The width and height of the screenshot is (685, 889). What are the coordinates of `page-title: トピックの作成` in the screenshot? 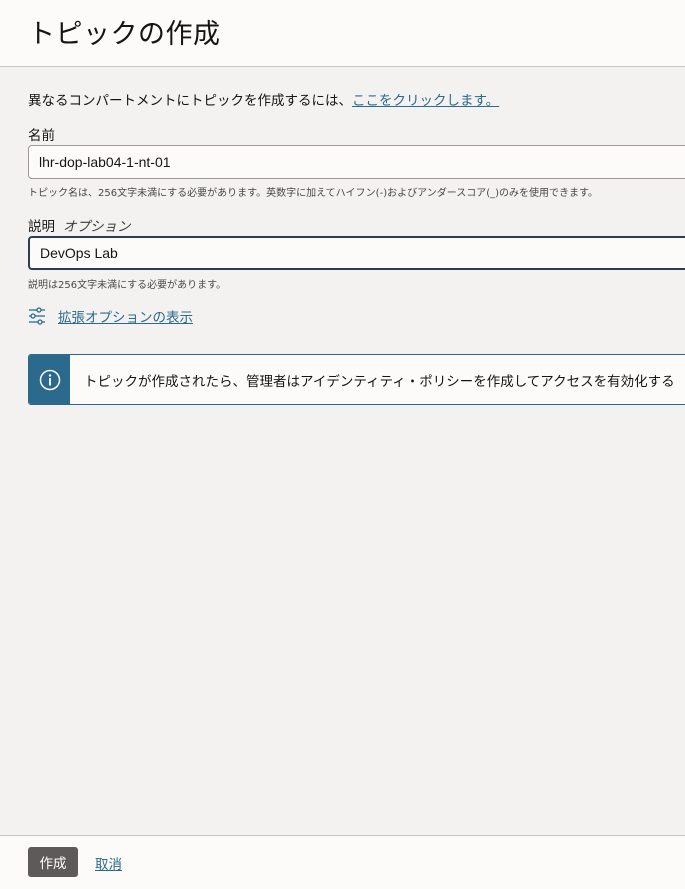 It's located at (124, 34).